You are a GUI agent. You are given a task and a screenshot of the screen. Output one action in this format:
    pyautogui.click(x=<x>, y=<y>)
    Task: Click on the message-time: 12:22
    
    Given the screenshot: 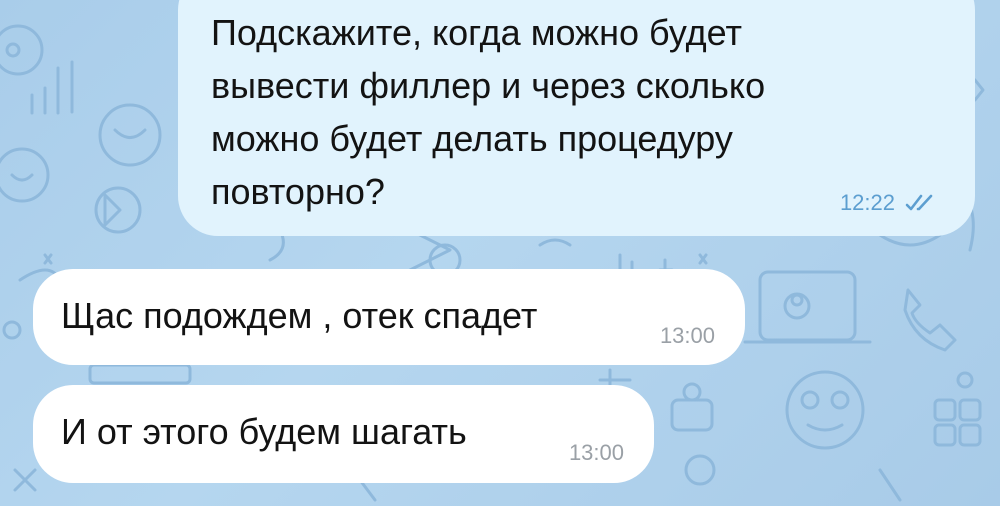 What is the action you would take?
    pyautogui.click(x=867, y=202)
    